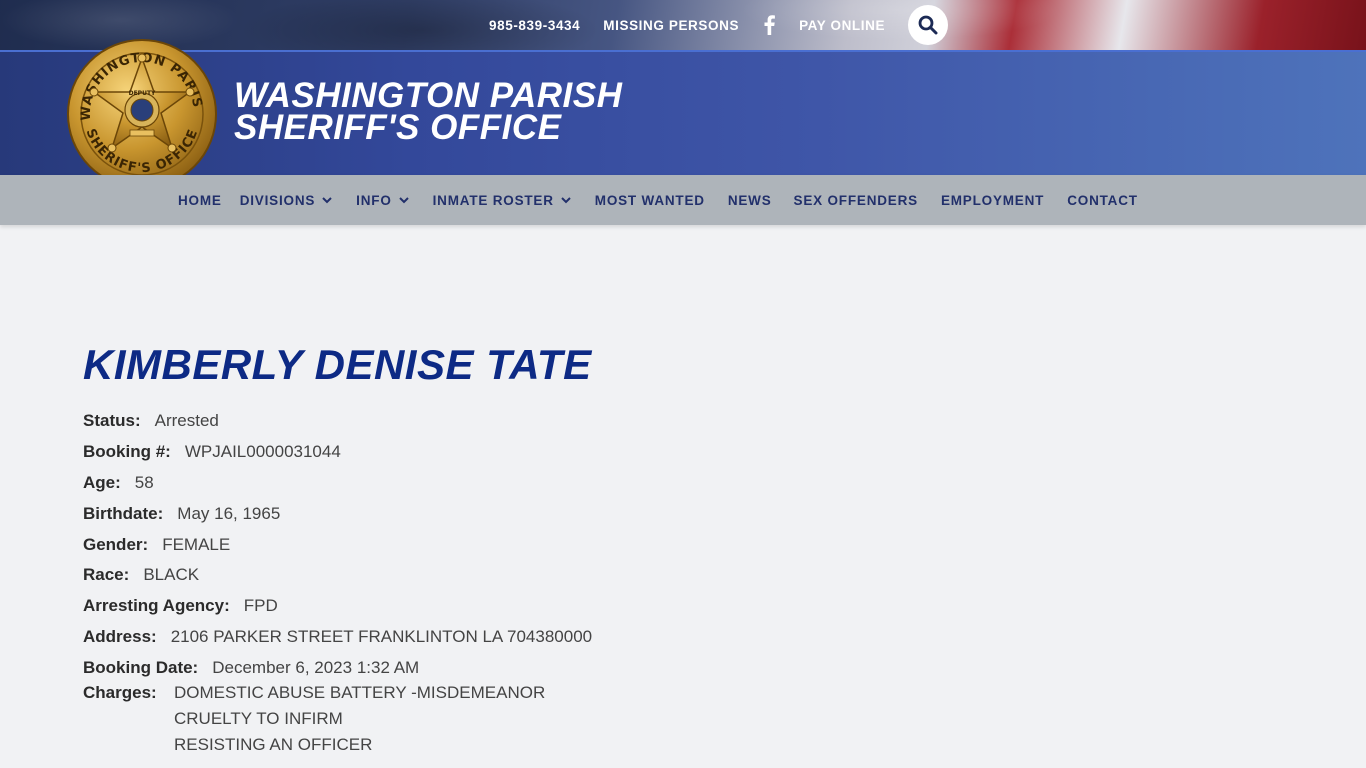 The height and width of the screenshot is (768, 1366). Describe the element at coordinates (337, 483) in the screenshot. I see `detail-row-age: Age: 58` at that location.